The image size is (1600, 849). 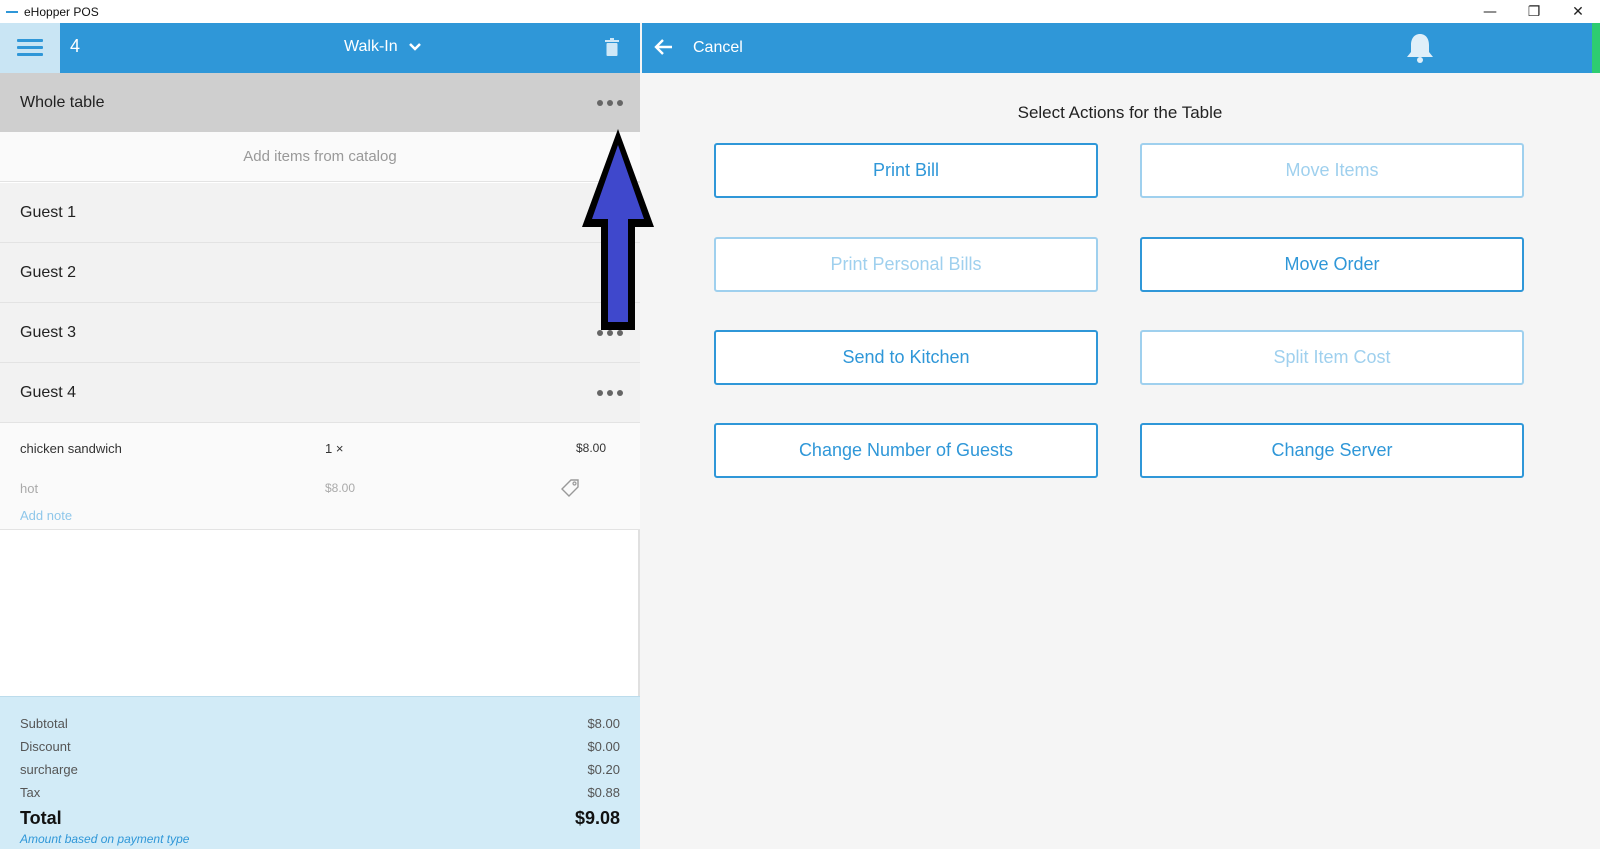 I want to click on surcharge-line: surcharge $0.20, so click(x=320, y=769).